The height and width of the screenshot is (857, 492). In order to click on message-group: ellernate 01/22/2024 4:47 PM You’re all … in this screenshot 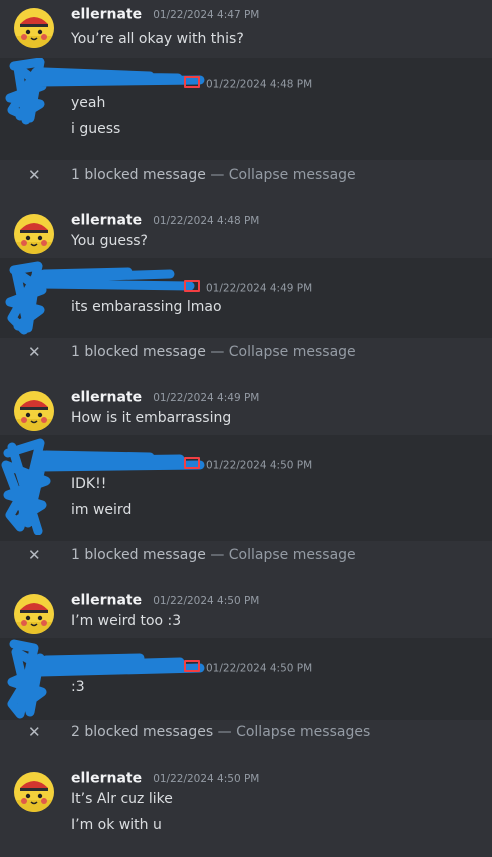, I will do `click(246, 29)`.